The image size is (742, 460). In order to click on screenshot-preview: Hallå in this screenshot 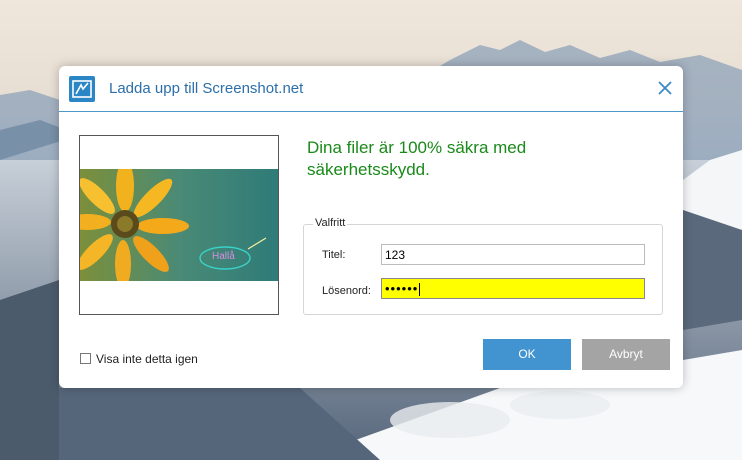, I will do `click(179, 225)`.